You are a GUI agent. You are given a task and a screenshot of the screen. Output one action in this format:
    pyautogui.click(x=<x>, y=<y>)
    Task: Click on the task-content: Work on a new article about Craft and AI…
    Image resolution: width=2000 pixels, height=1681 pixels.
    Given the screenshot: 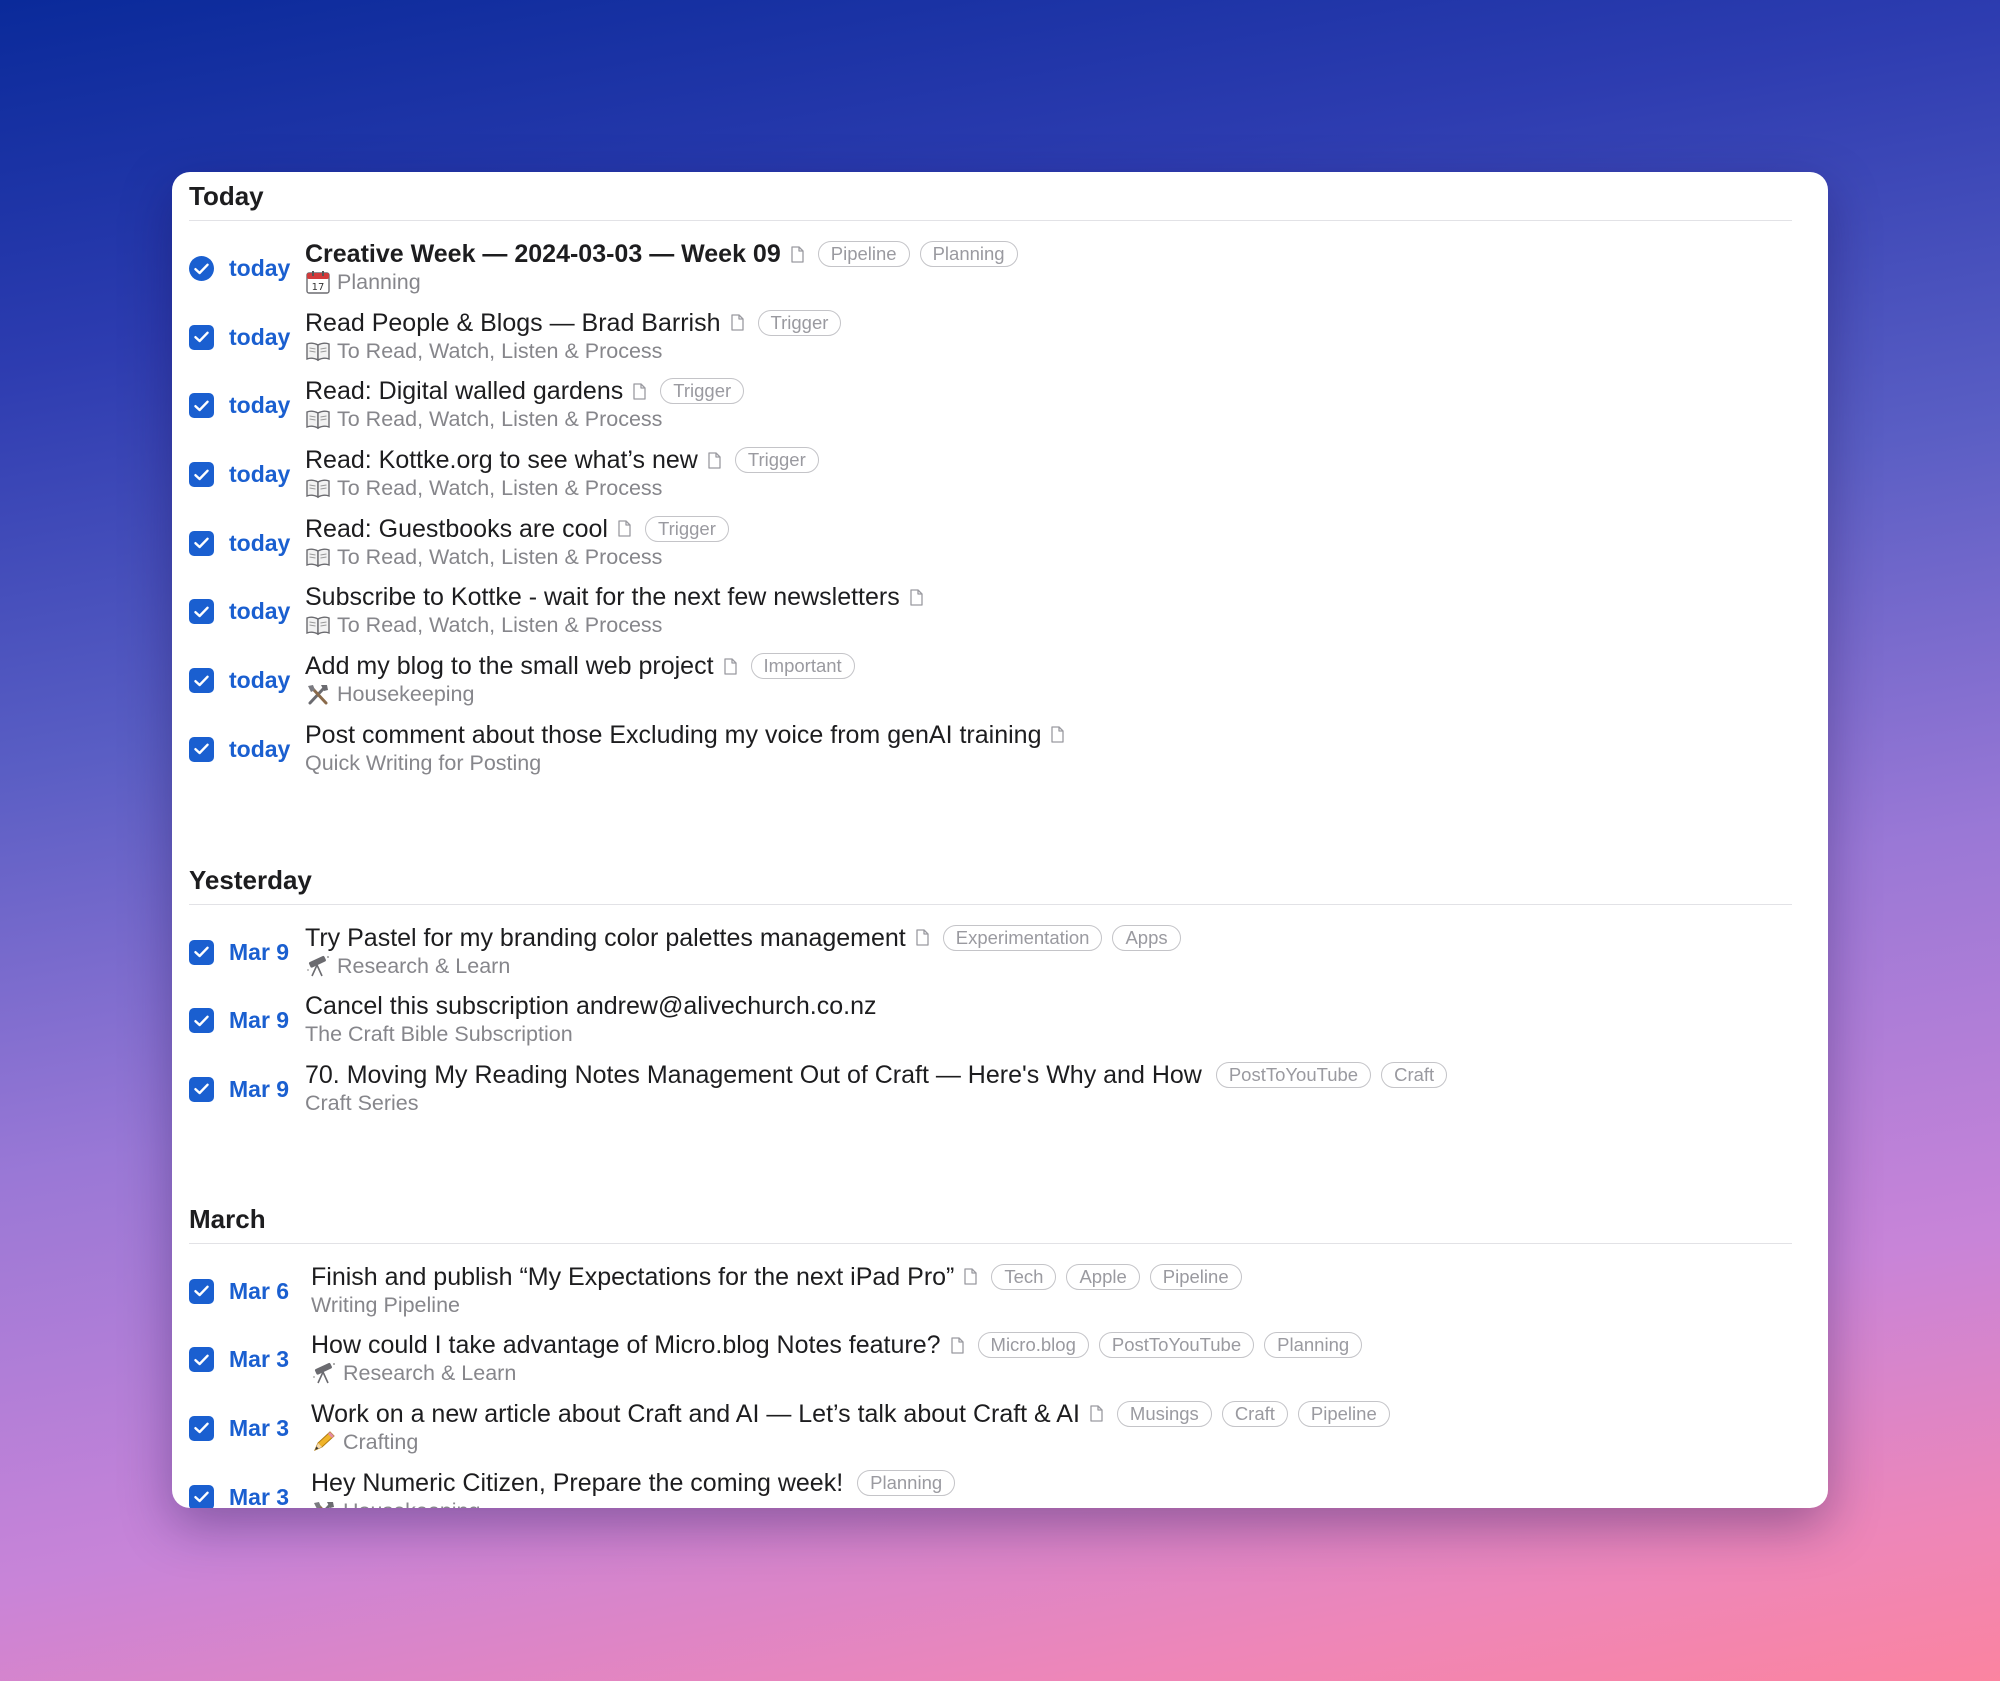 What is the action you would take?
    pyautogui.click(x=1051, y=1427)
    